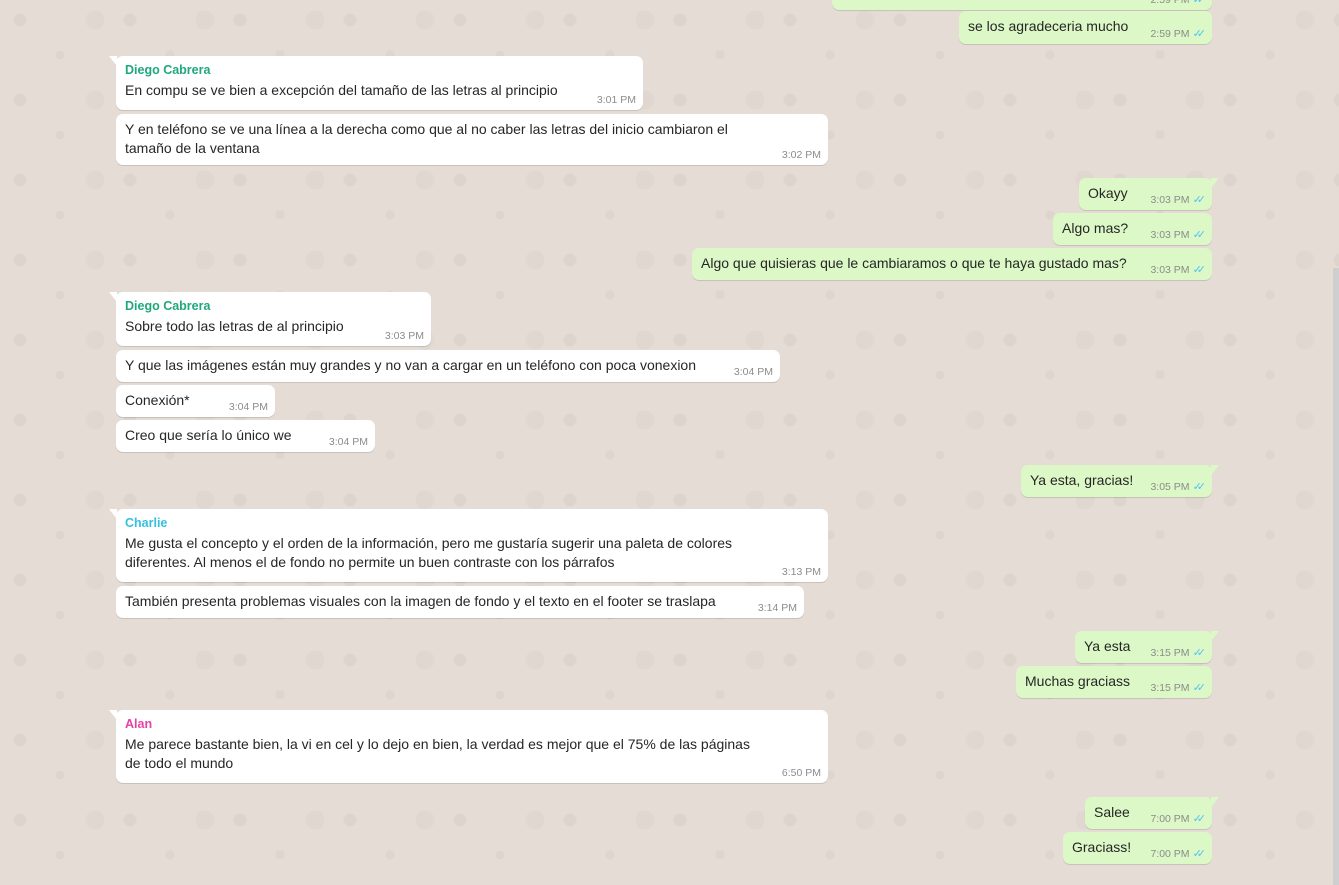  Describe the element at coordinates (1170, 487) in the screenshot. I see `message-timestamp: 3:05 PM` at that location.